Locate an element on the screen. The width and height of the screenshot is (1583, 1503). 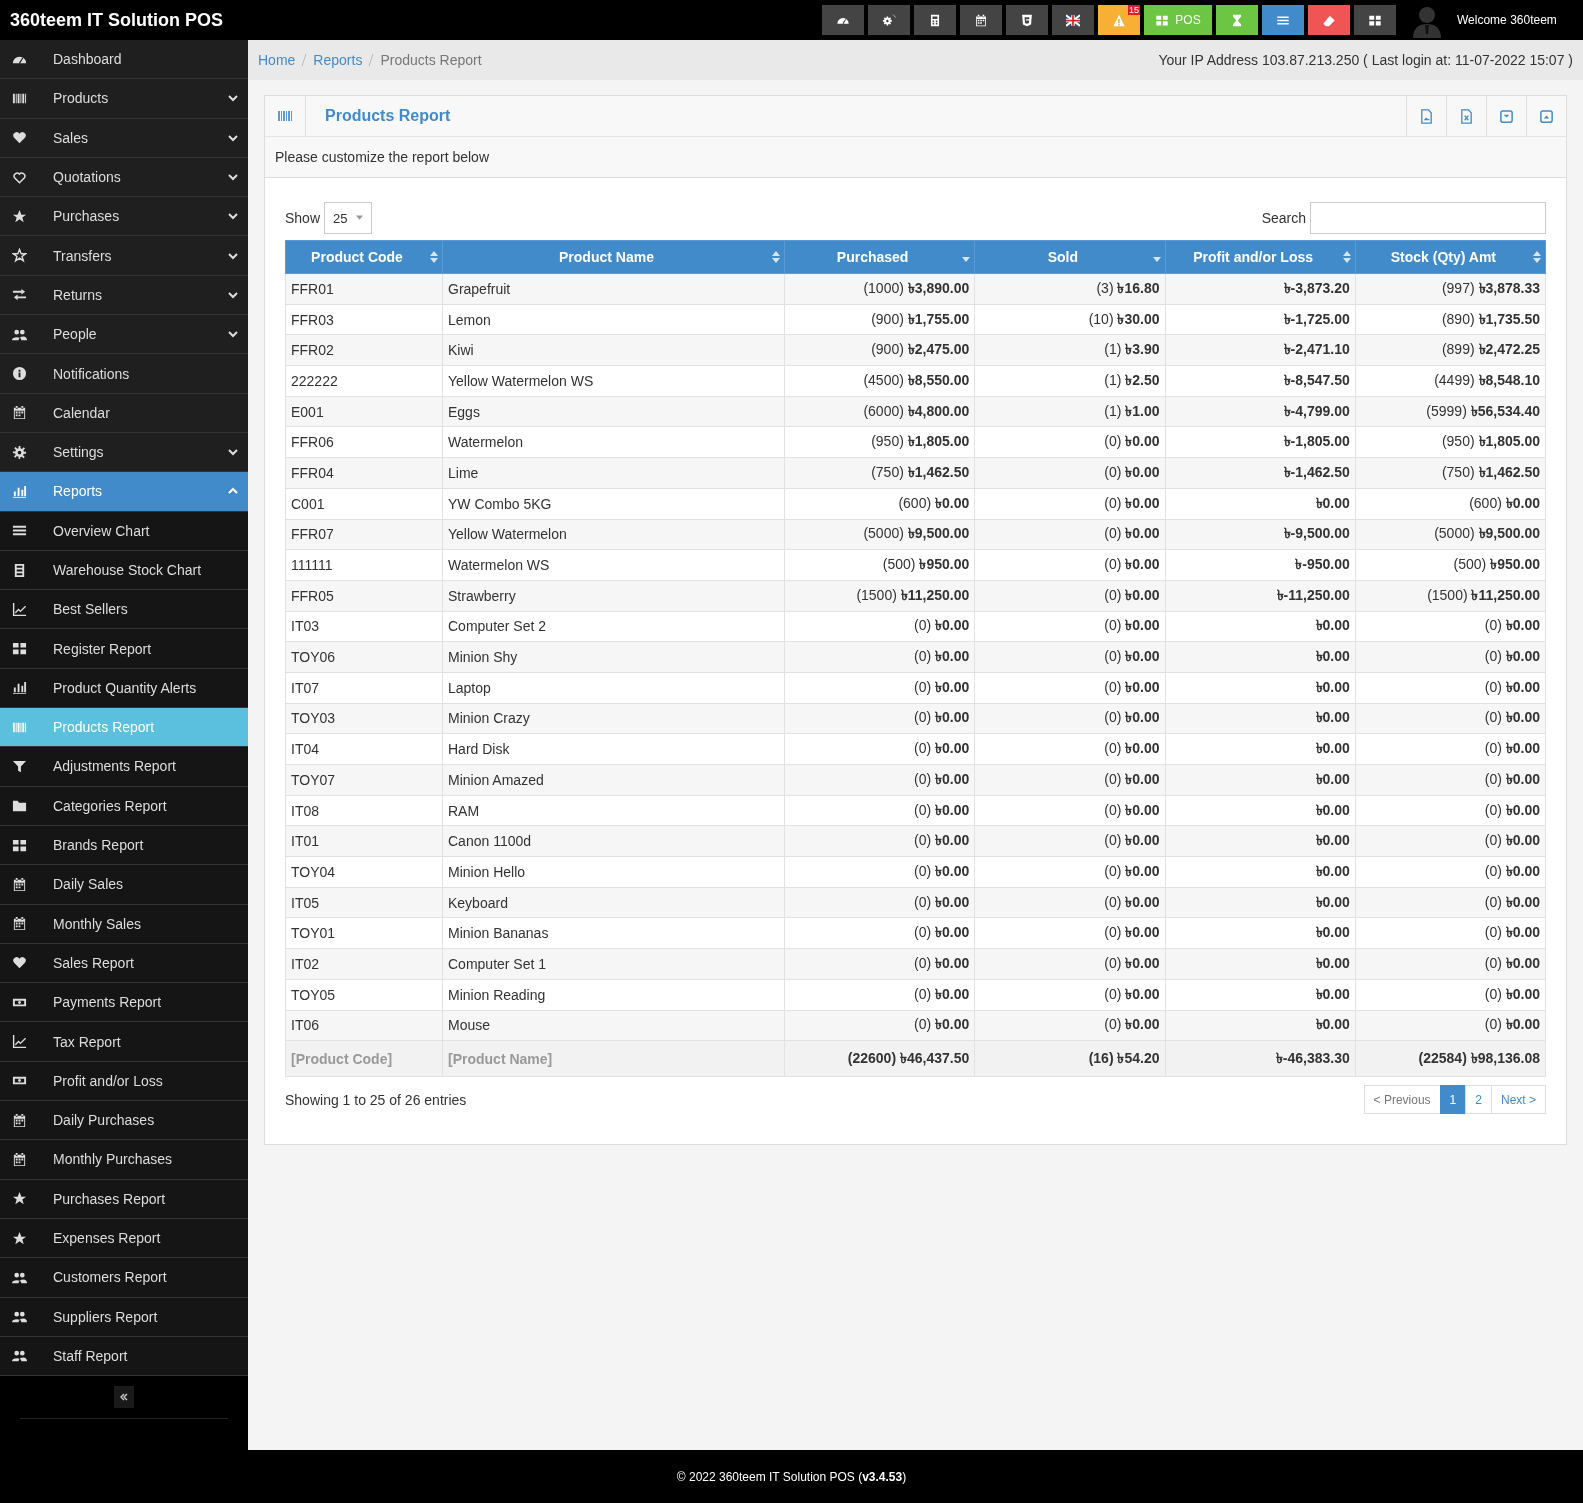
sidebar-subitem: Monthly Sales is located at coordinates (124, 924).